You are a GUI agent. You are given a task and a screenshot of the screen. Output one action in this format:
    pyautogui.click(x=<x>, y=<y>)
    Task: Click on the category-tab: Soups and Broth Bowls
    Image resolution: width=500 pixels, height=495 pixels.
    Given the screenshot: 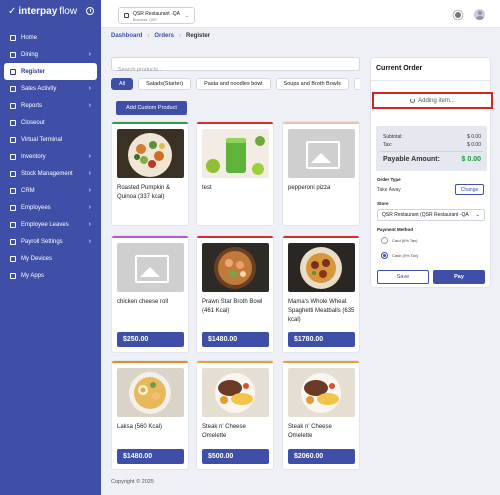 What is the action you would take?
    pyautogui.click(x=312, y=84)
    